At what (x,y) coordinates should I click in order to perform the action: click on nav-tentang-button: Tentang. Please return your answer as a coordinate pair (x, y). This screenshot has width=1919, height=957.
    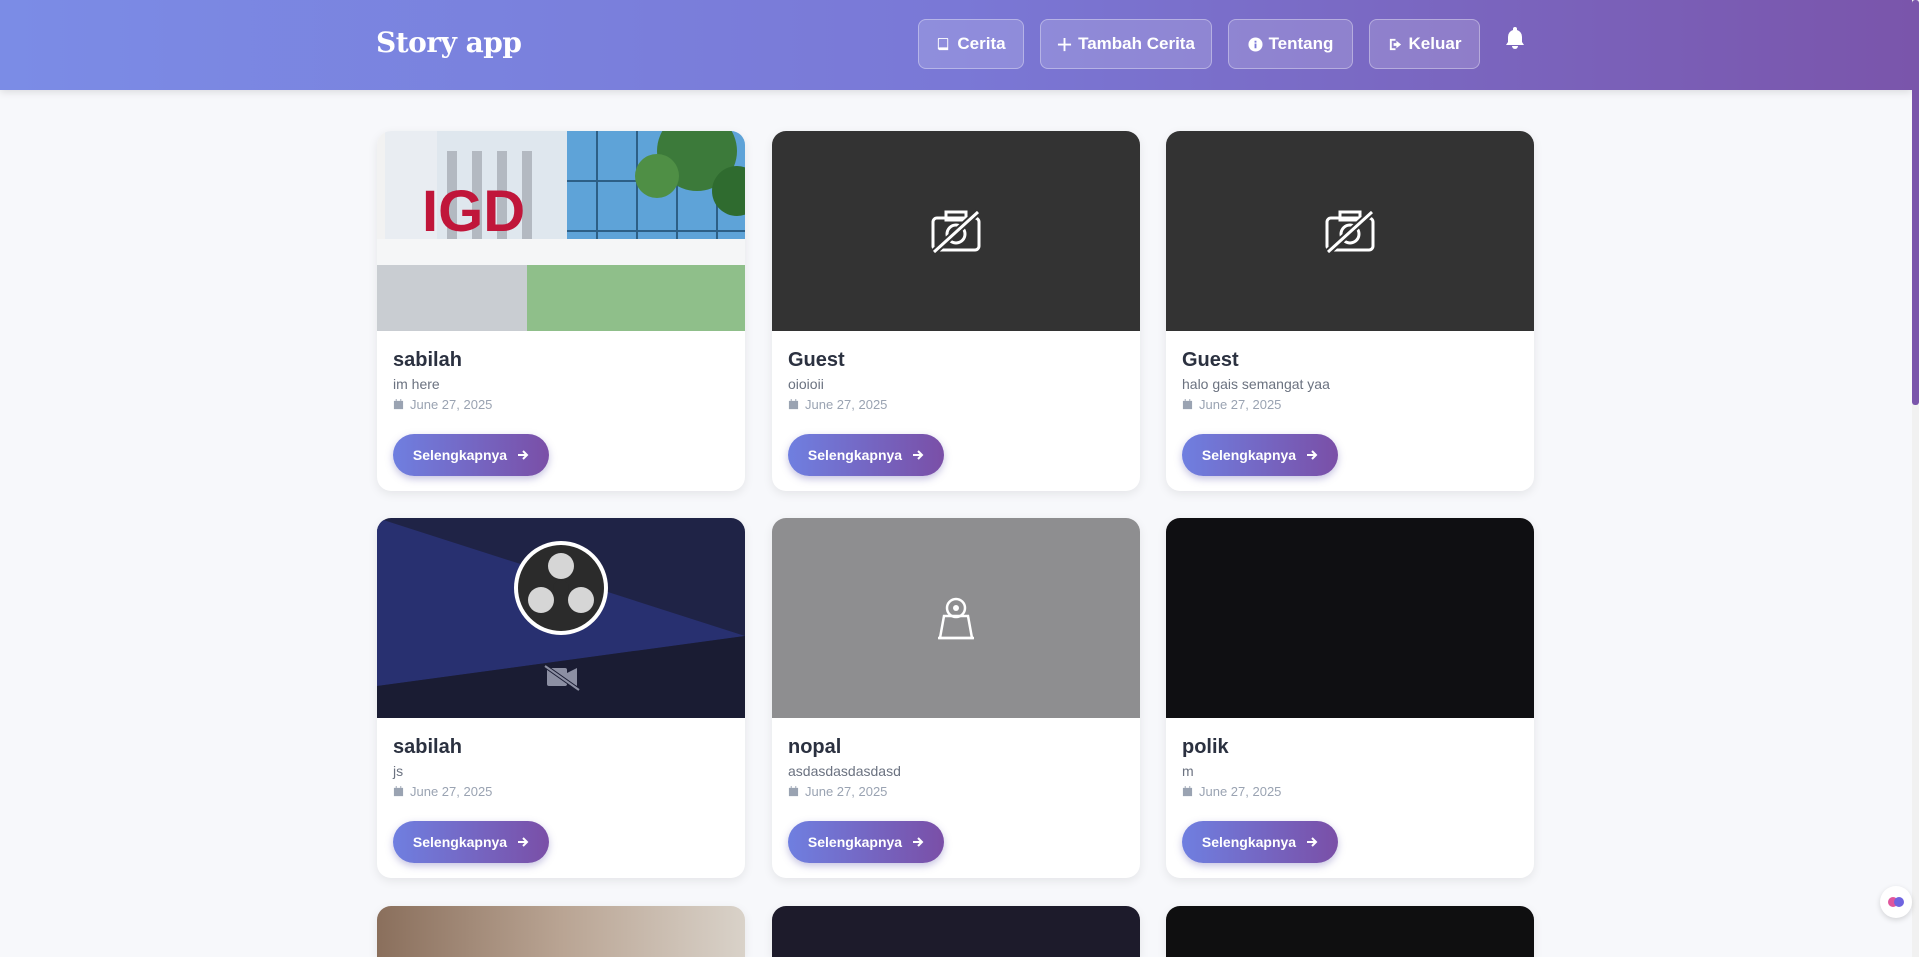
    Looking at the image, I should click on (1290, 44).